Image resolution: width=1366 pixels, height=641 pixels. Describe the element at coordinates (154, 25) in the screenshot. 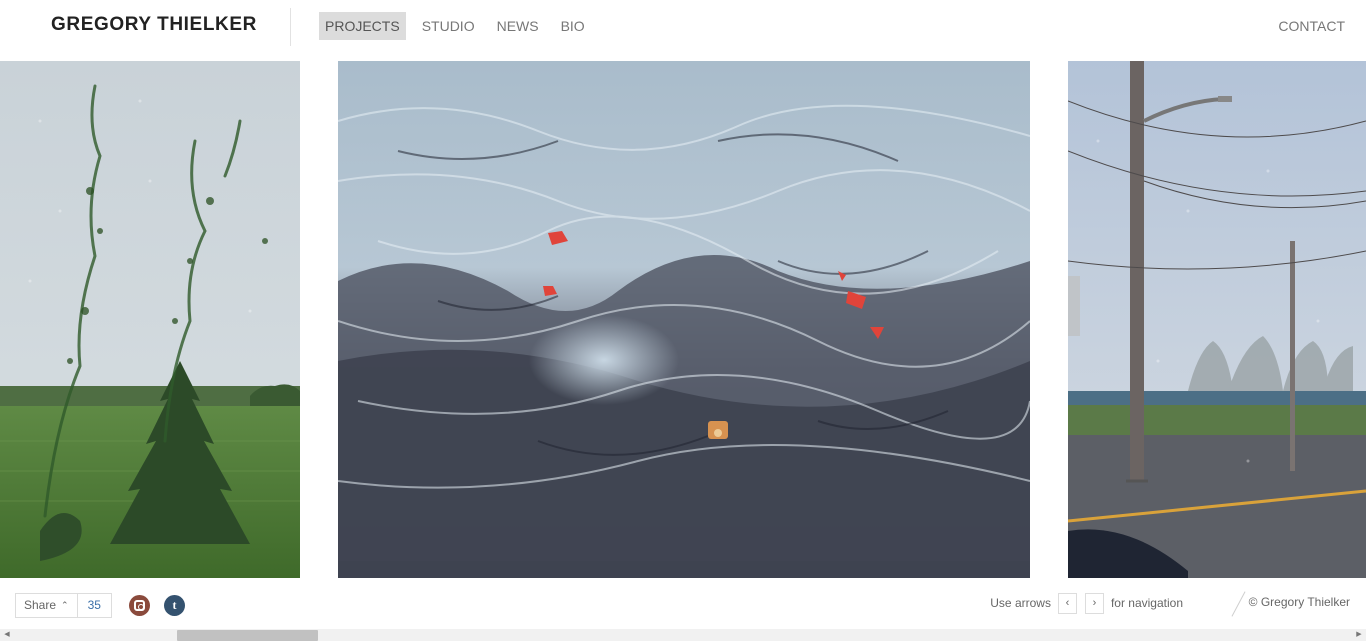

I see `site-title: GREGORY THIELKER` at that location.